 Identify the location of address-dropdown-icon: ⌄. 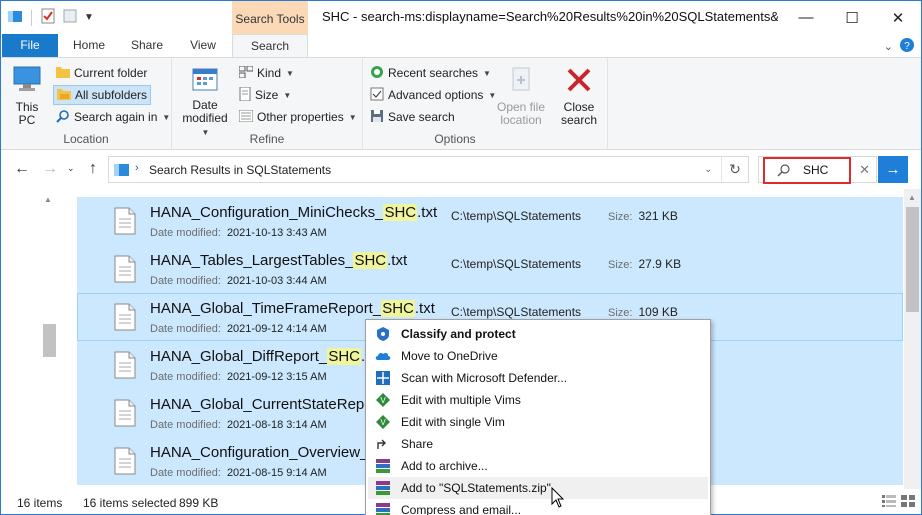
(708, 169).